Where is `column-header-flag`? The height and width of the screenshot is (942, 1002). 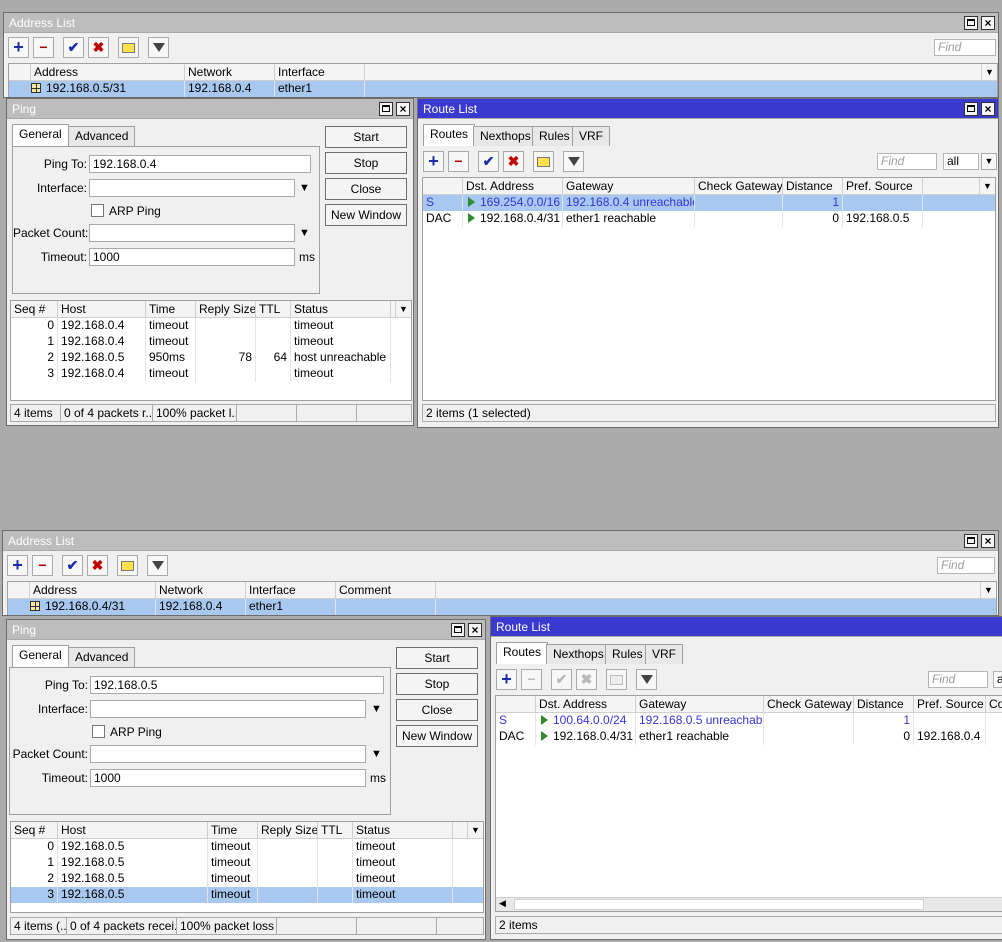 column-header-flag is located at coordinates (19, 590).